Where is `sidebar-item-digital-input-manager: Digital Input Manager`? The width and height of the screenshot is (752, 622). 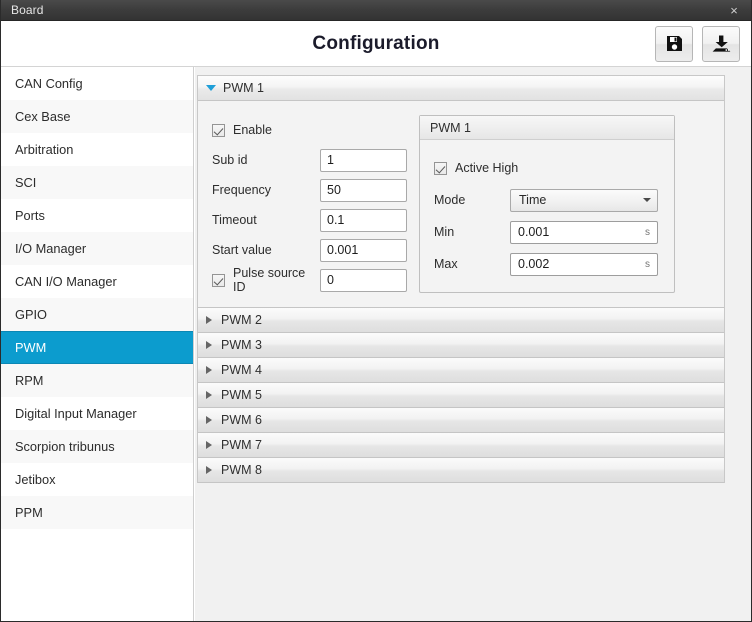
sidebar-item-digital-input-manager: Digital Input Manager is located at coordinates (97, 413).